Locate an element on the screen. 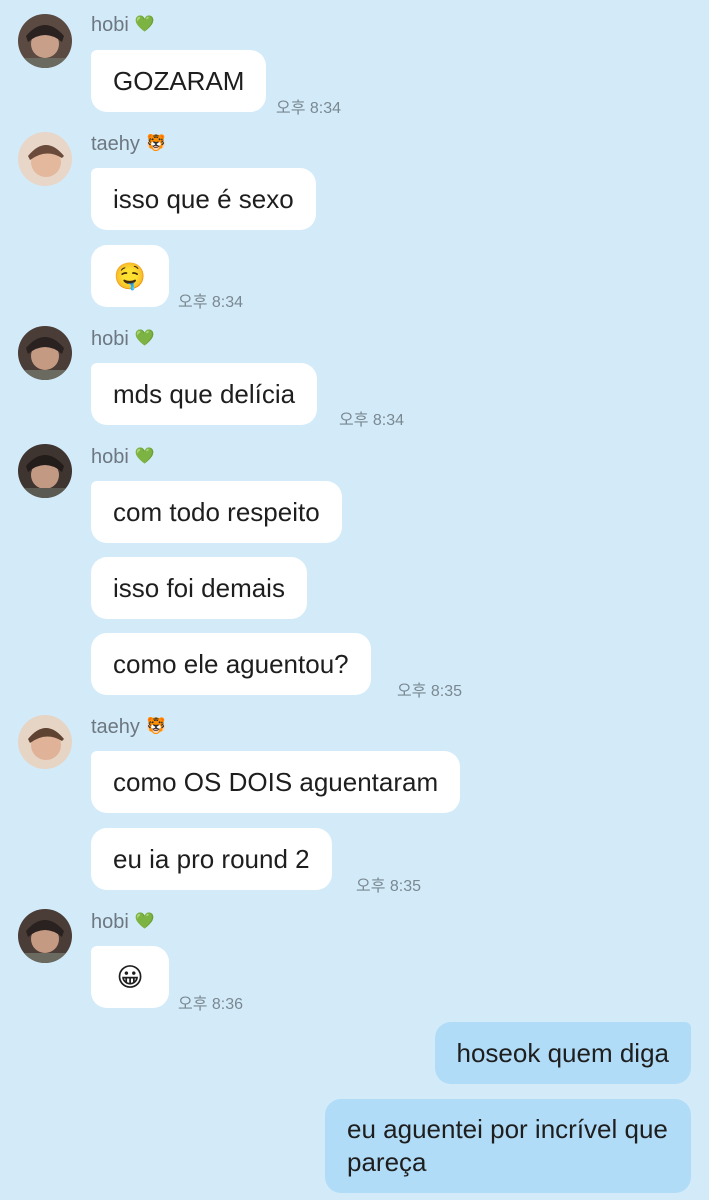 This screenshot has width=709, height=1200. message-bubble: com todo respeito is located at coordinates (216, 512).